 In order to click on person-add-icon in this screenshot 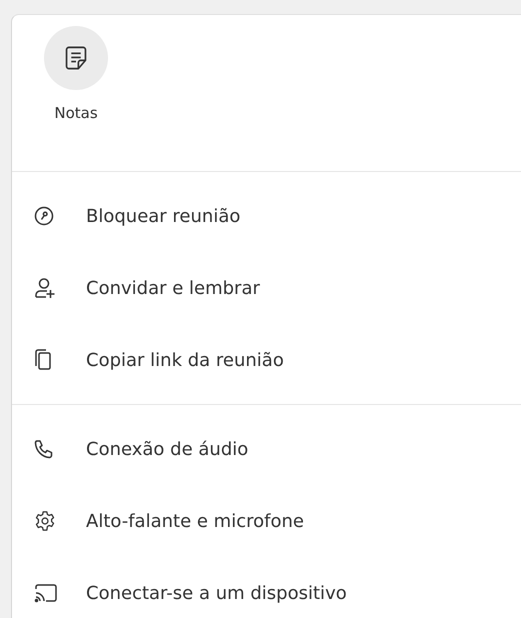, I will do `click(45, 288)`.